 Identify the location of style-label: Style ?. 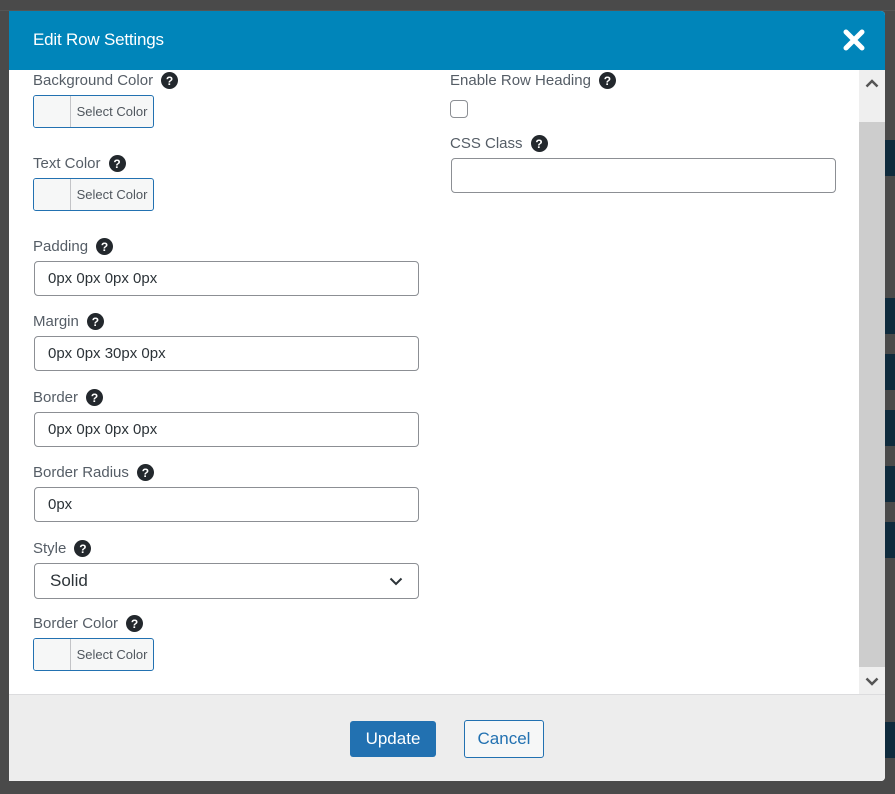
(62, 548).